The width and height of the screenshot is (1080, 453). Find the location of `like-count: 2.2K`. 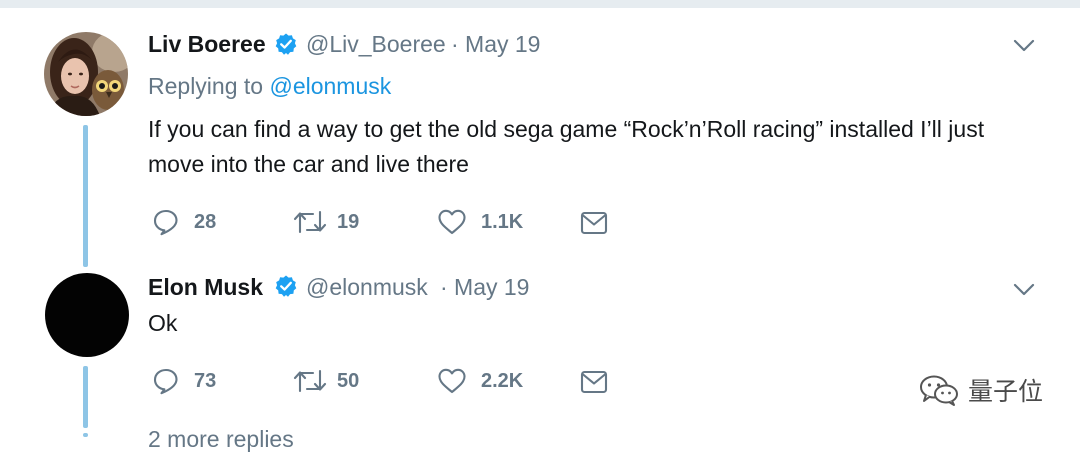

like-count: 2.2K is located at coordinates (502, 380).